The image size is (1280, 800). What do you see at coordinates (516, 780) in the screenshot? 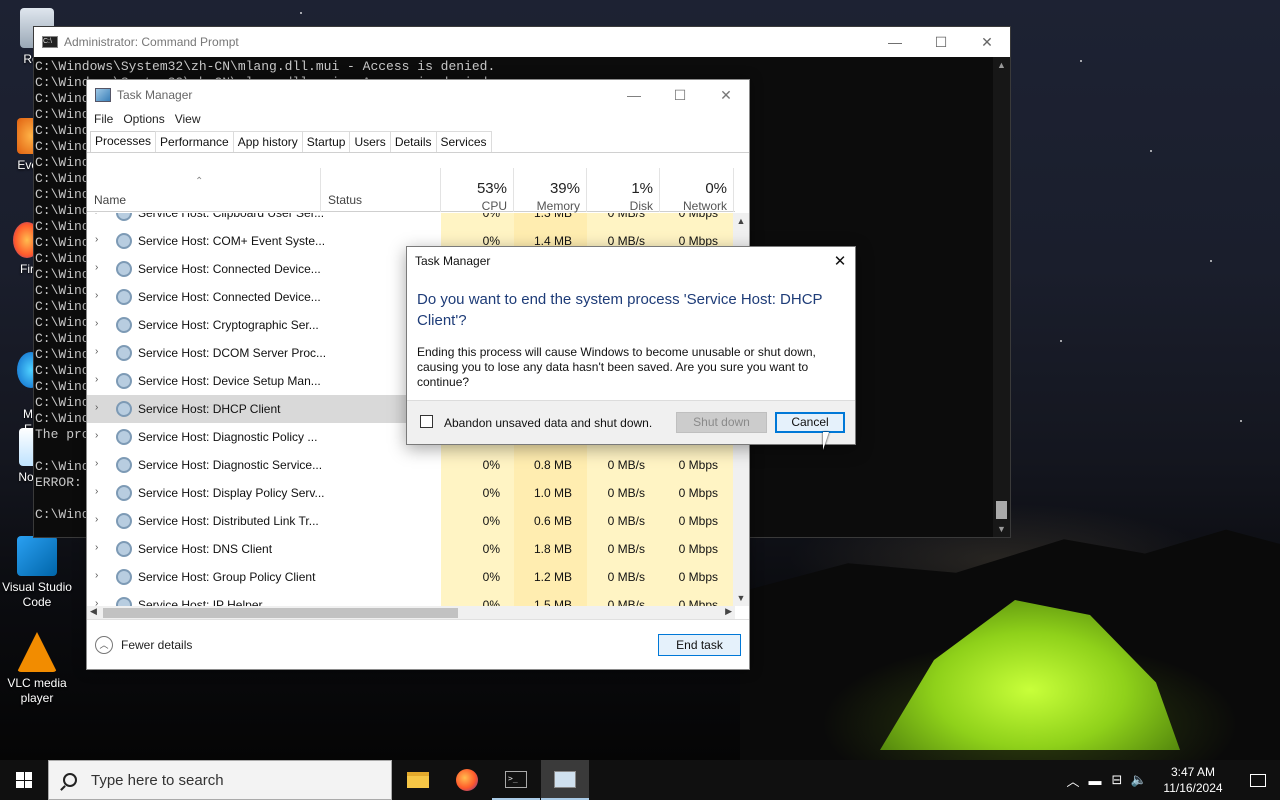
I see `taskbar-command-prompt: >_` at bounding box center [516, 780].